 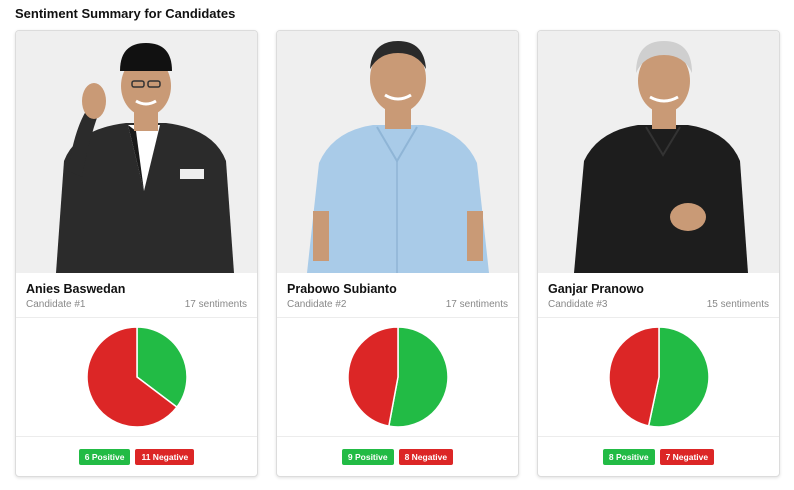 What do you see at coordinates (342, 289) in the screenshot?
I see `candidate-name: Prabowo Subianto` at bounding box center [342, 289].